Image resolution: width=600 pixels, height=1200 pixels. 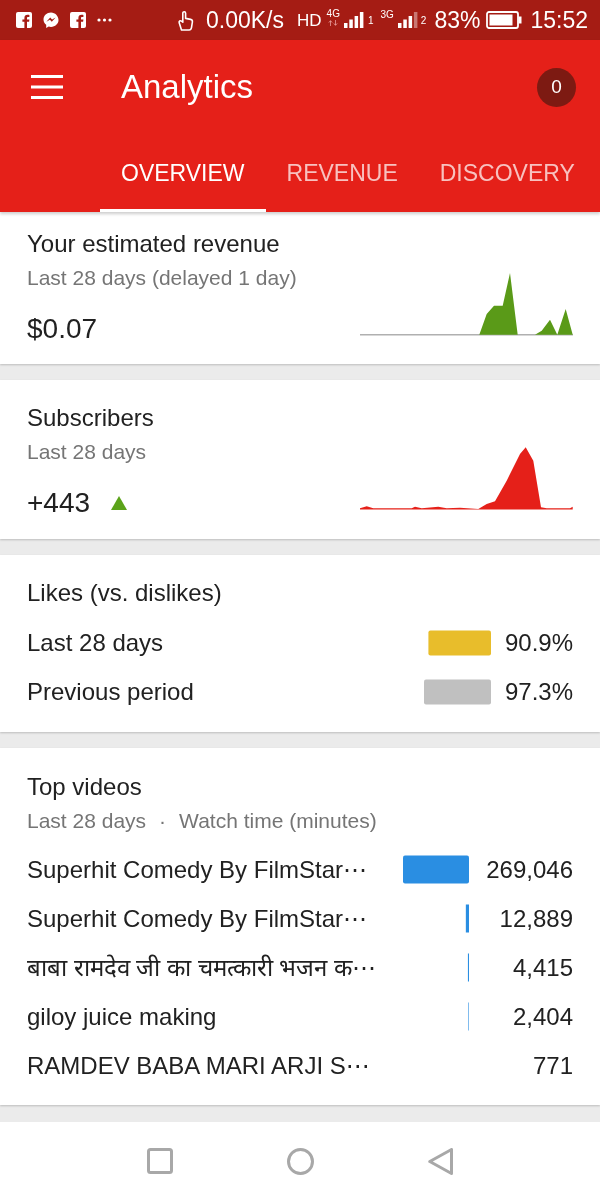 I want to click on battery-percent: 83%, so click(x=457, y=20).